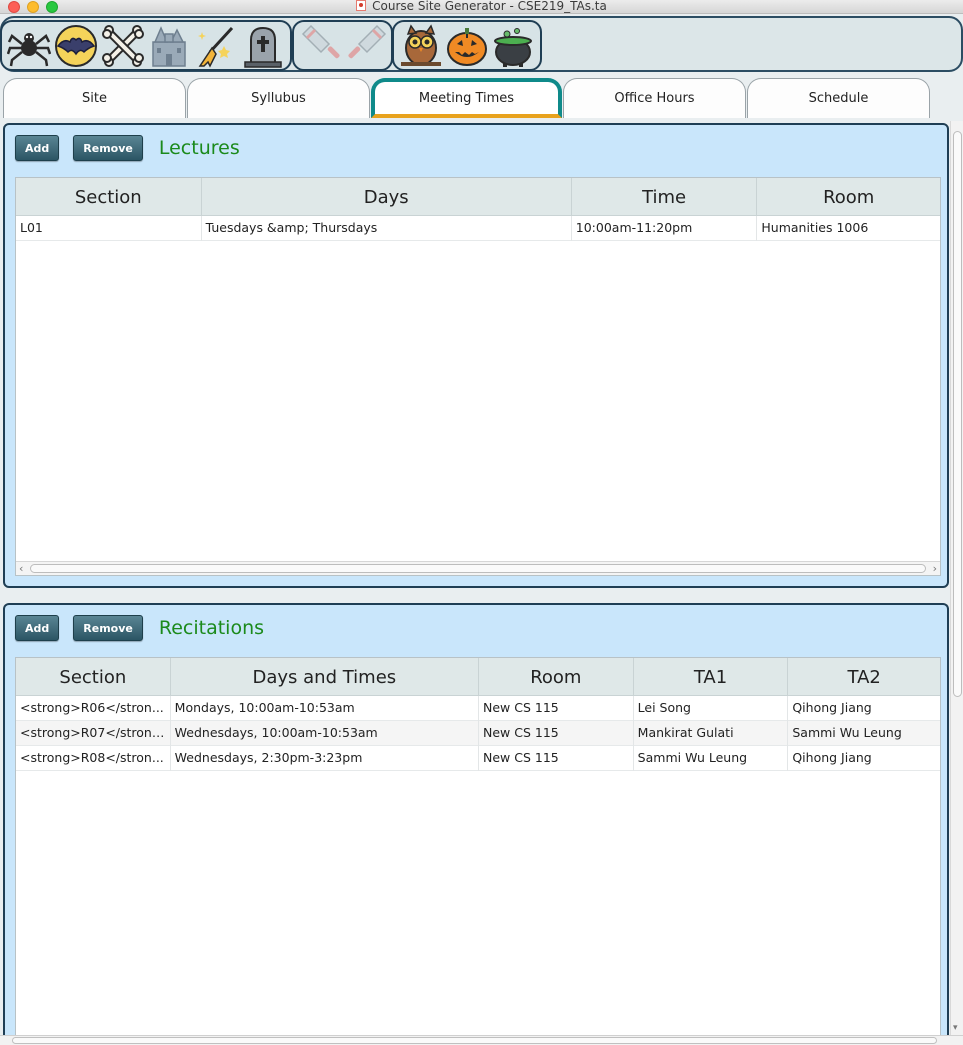 The width and height of the screenshot is (963, 1045). What do you see at coordinates (387, 197) in the screenshot?
I see `column-header-days: Days` at bounding box center [387, 197].